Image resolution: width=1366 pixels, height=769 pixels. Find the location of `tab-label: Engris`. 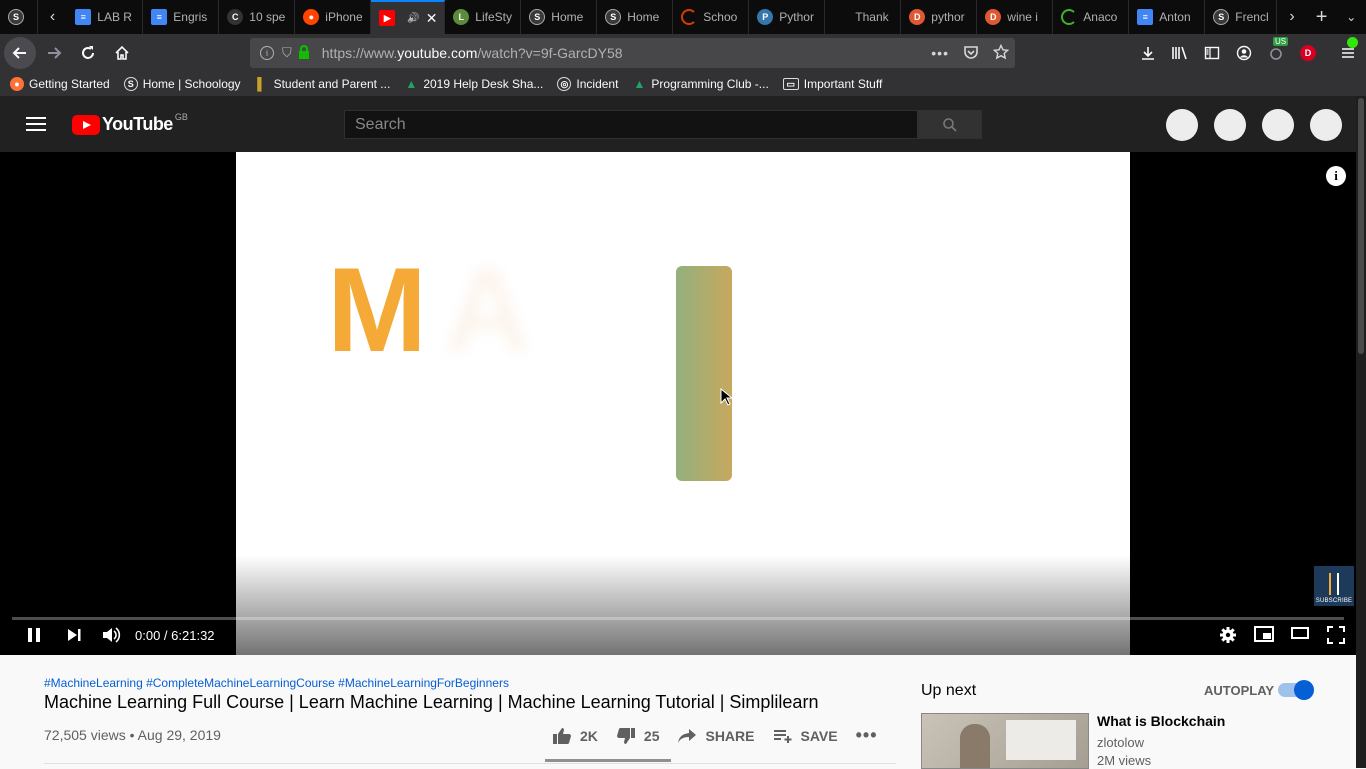

tab-label: Engris is located at coordinates (190, 17).